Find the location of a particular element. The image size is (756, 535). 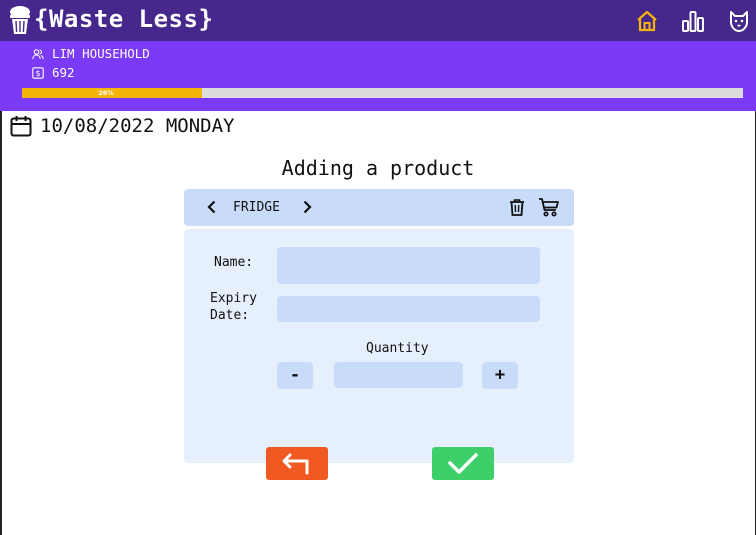

confirm-button is located at coordinates (463, 463).